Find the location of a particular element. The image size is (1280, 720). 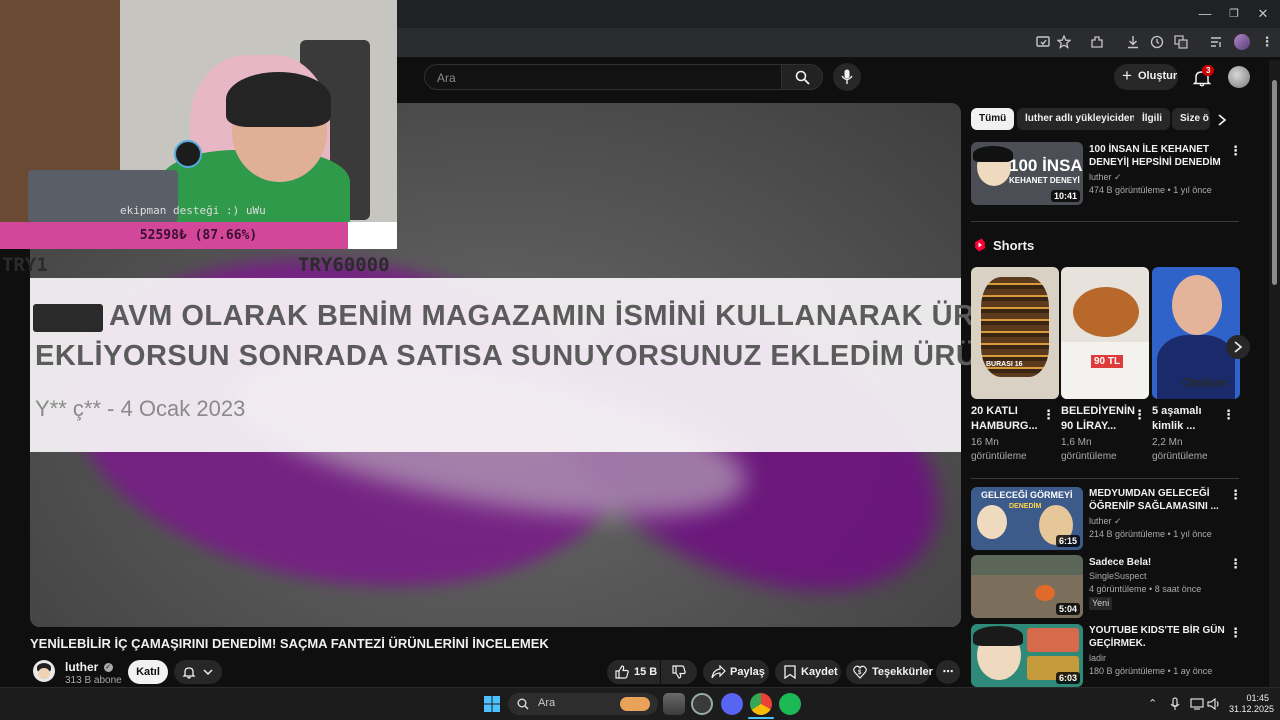

more-actions-button: ⋯ is located at coordinates (948, 672).